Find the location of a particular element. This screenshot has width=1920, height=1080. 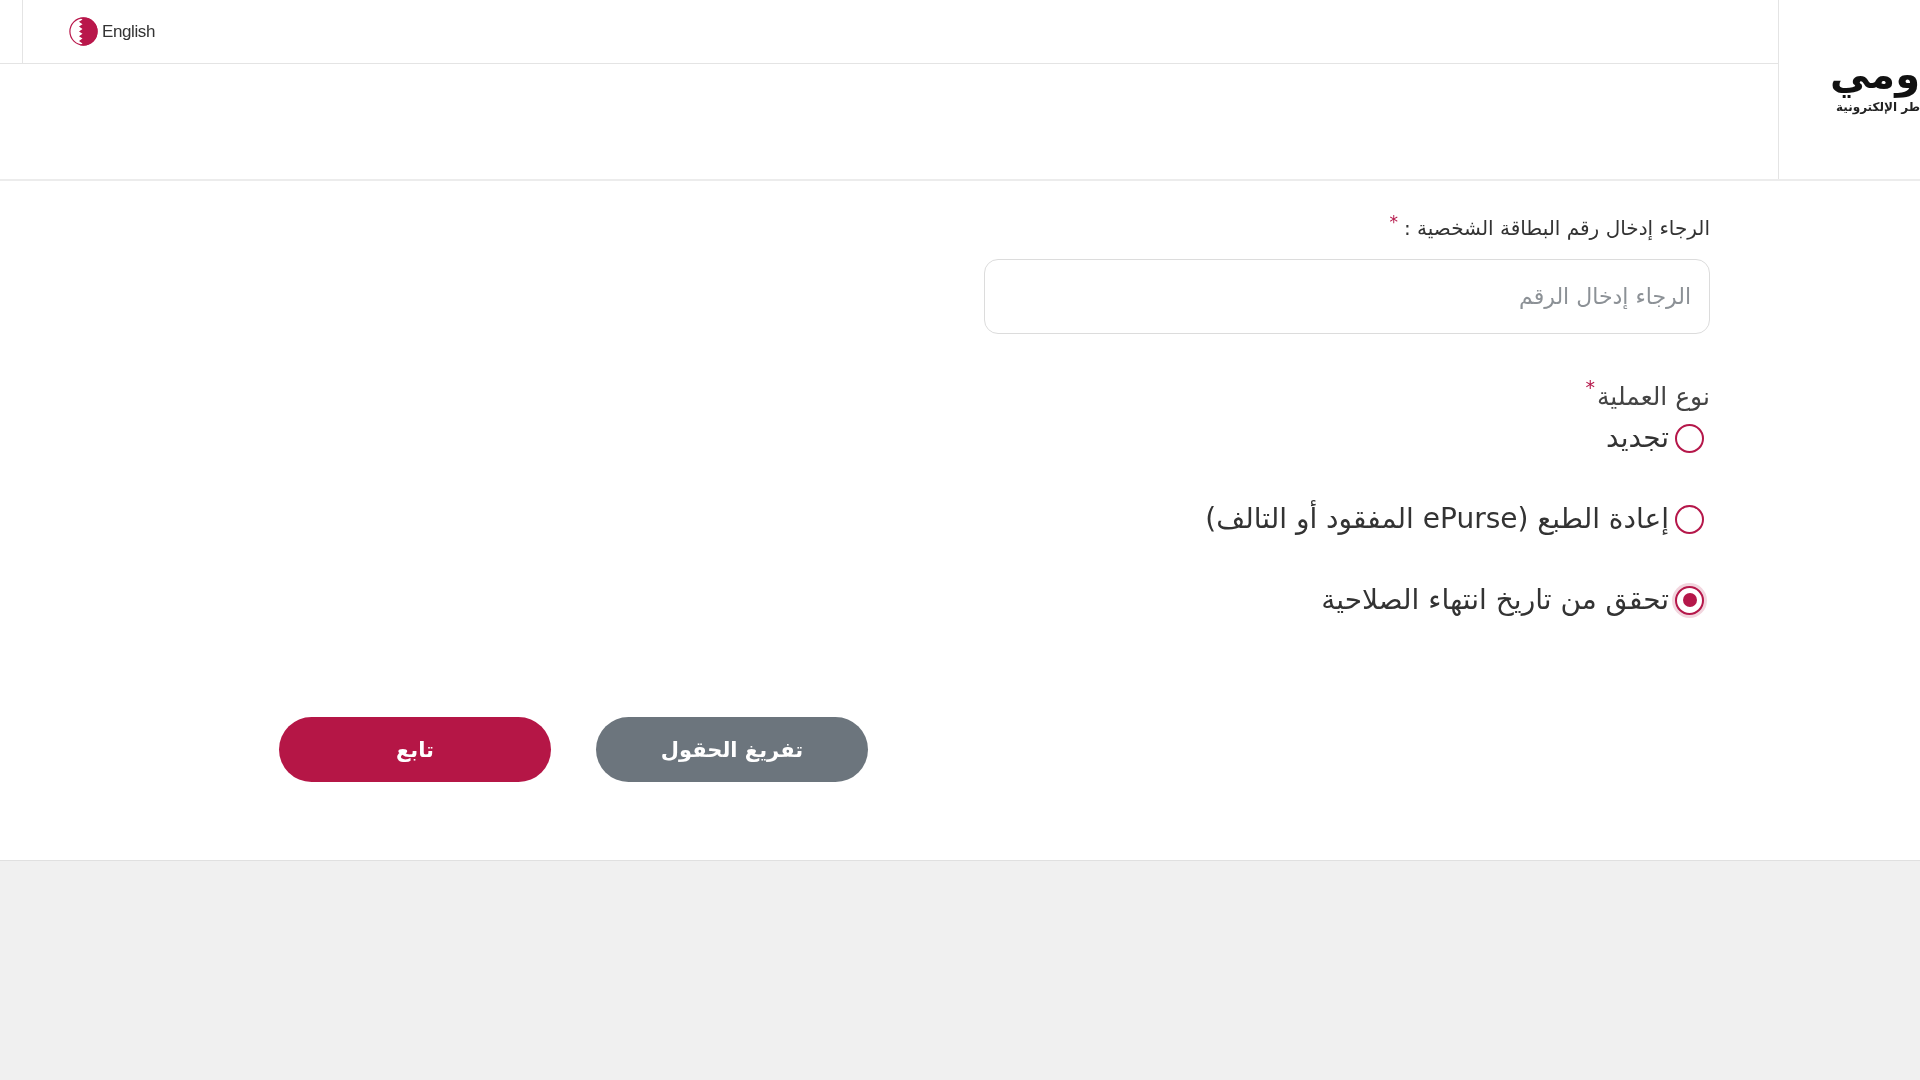

continue-button: تابع is located at coordinates (415, 749).